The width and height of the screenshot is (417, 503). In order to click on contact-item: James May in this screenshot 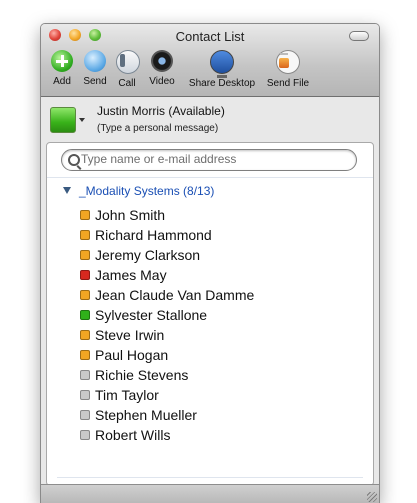, I will do `click(220, 275)`.